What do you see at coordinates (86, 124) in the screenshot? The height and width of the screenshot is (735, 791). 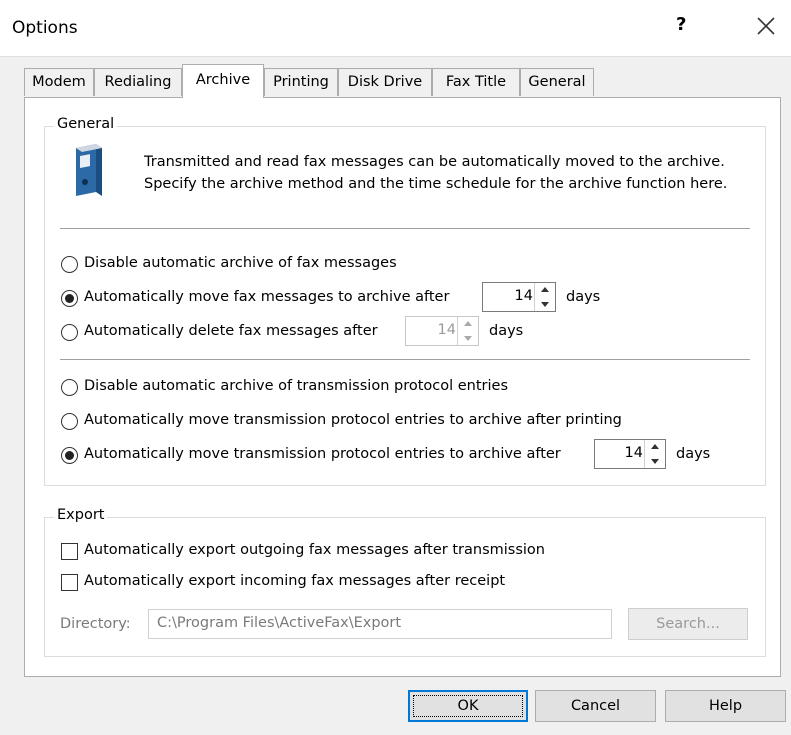 I see `general-group-legend: General` at bounding box center [86, 124].